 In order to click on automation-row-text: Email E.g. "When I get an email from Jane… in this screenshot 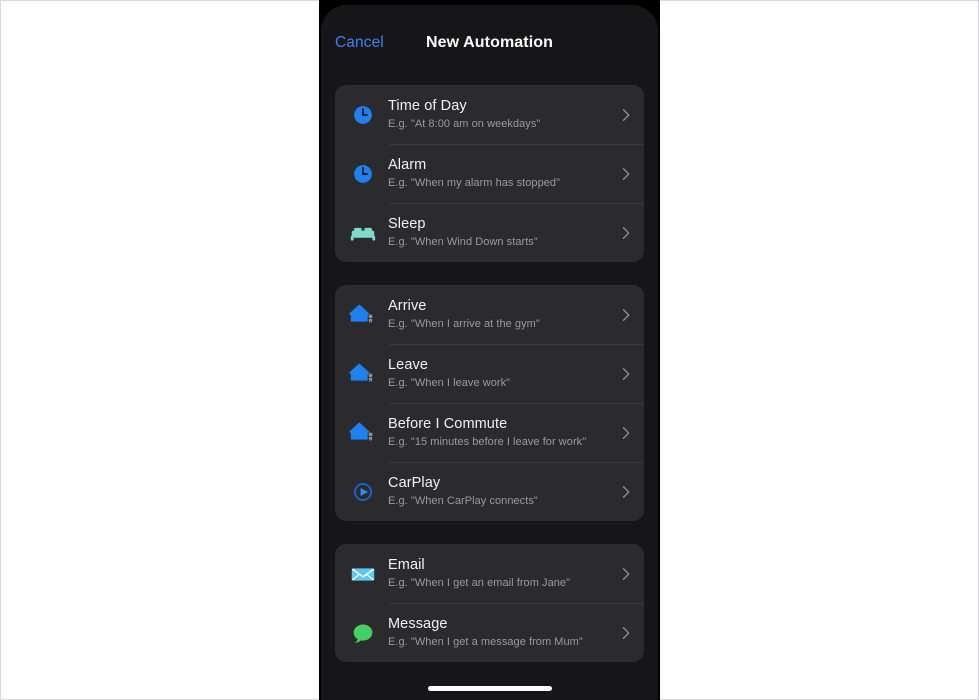, I will do `click(500, 573)`.